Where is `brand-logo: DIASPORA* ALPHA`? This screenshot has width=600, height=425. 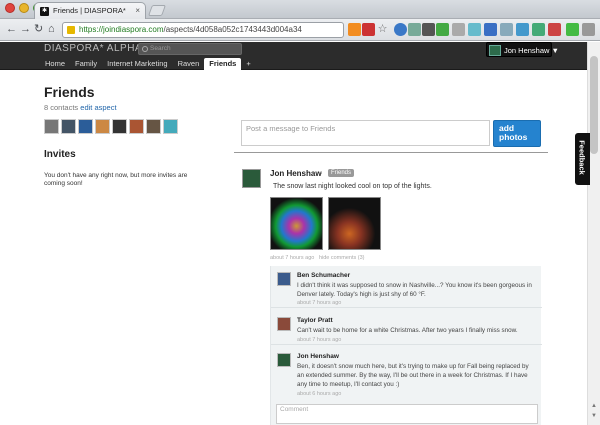 brand-logo: DIASPORA* ALPHA is located at coordinates (93, 48).